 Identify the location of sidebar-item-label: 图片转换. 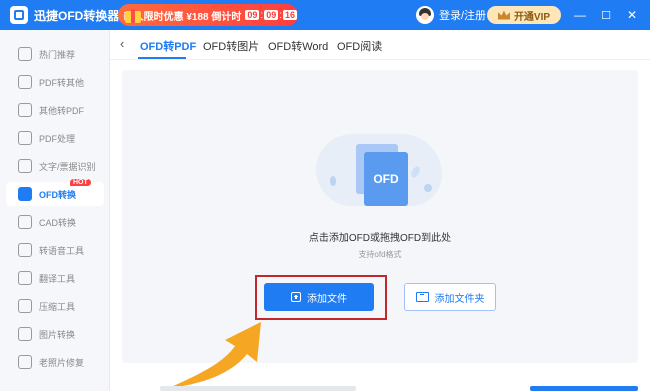
(57, 334).